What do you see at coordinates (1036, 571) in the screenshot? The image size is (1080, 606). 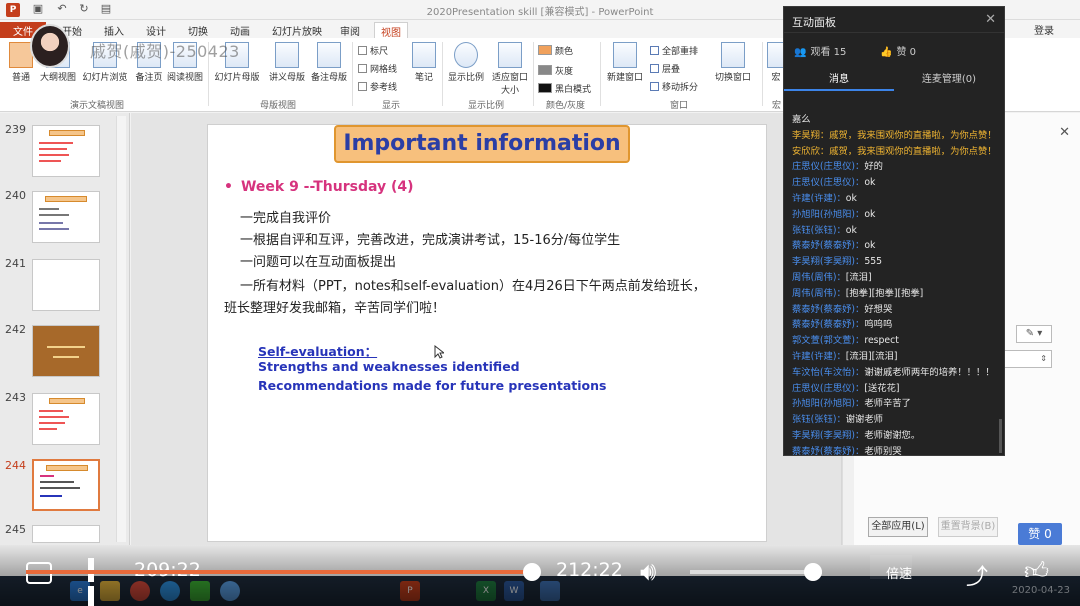 I see `thumbs-up-icon: 👍︎` at bounding box center [1036, 571].